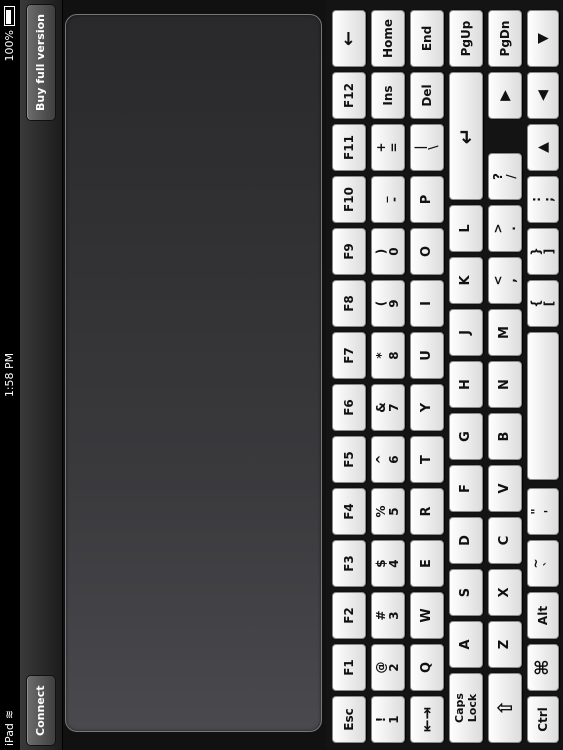 This screenshot has height=750, width=563. What do you see at coordinates (427, 251) in the screenshot?
I see `key-o: O` at bounding box center [427, 251].